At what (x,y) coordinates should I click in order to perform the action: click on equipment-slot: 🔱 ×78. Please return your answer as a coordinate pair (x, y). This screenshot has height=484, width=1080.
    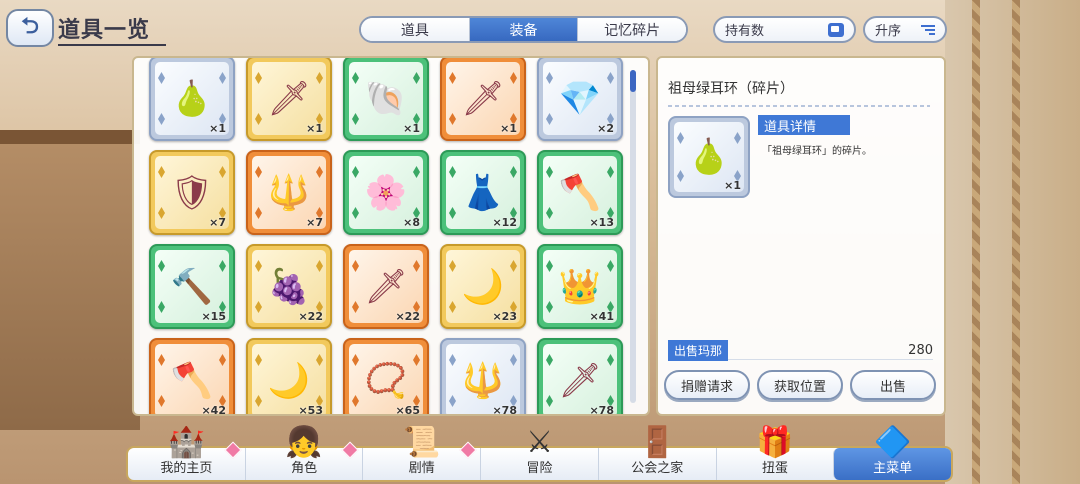
    Looking at the image, I should click on (483, 376).